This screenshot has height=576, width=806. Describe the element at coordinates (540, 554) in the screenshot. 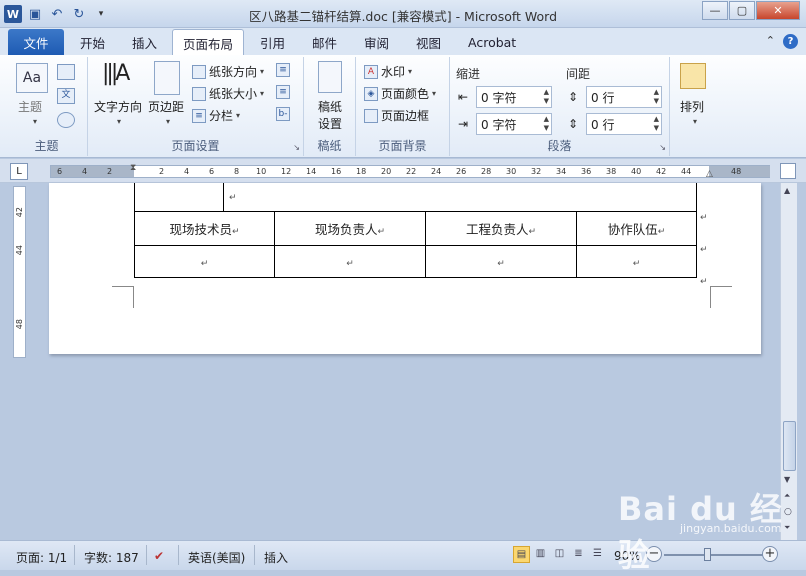

I see `reading-layout-icon: ▥` at that location.